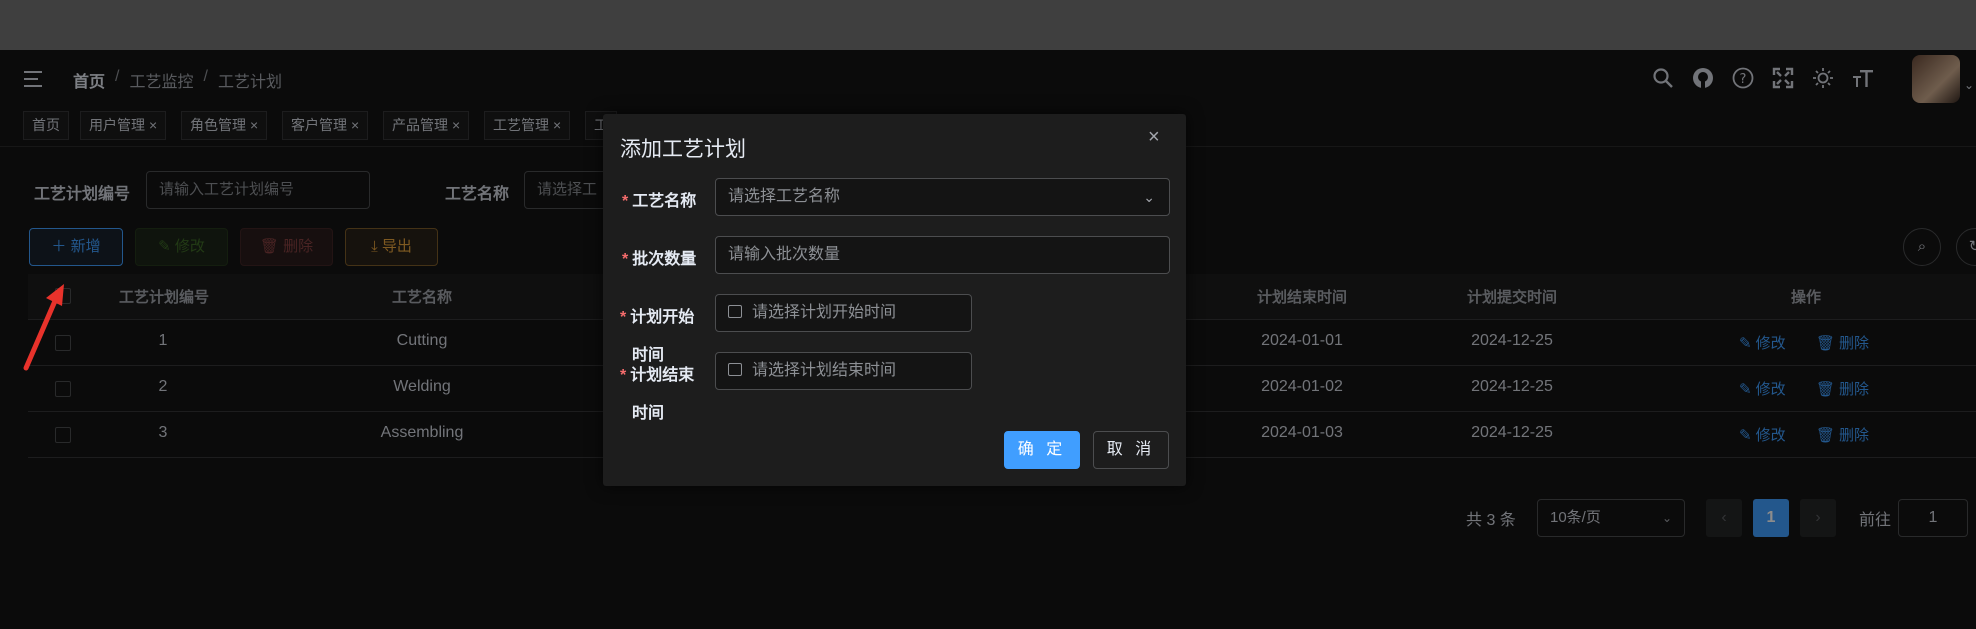 This screenshot has width=1976, height=629. What do you see at coordinates (1154, 137) in the screenshot?
I see `close-icon: ×` at bounding box center [1154, 137].